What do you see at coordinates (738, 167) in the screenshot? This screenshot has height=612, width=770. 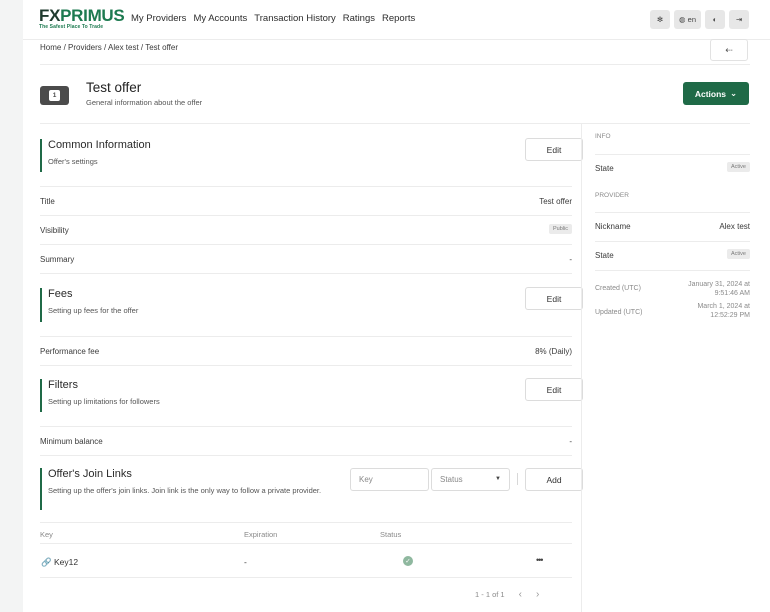 I see `state-badge: Active` at bounding box center [738, 167].